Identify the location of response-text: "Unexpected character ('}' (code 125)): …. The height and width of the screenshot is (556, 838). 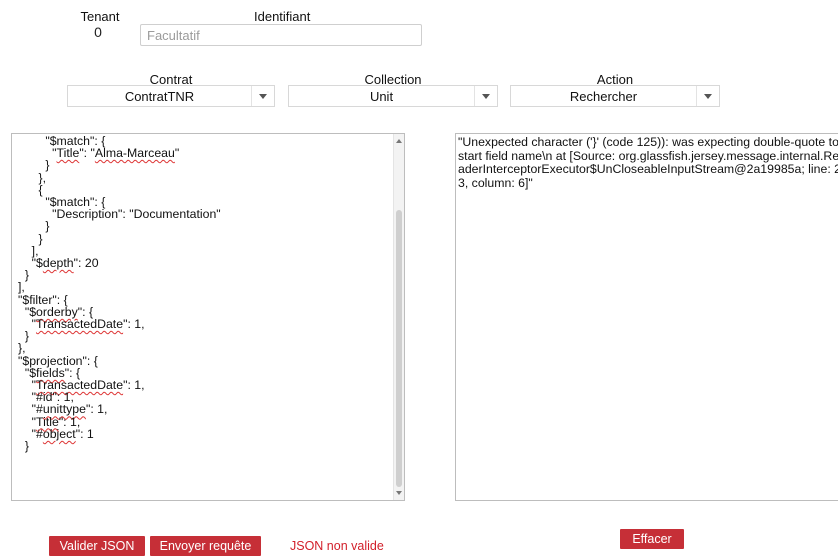
(648, 162).